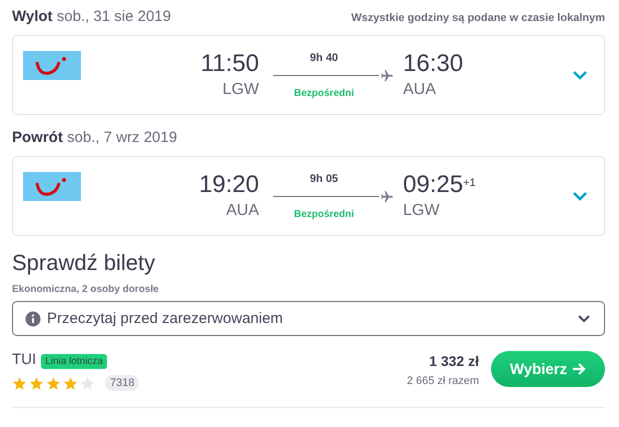  What do you see at coordinates (478, 18) in the screenshot?
I see `timezone-note: Wszystkie godziny są podane w czasie lokalnym` at bounding box center [478, 18].